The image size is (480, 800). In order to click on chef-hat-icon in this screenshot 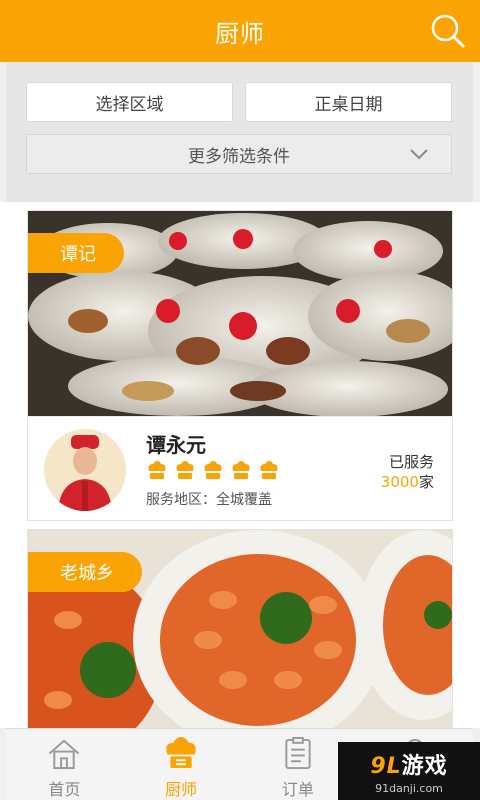, I will do `click(181, 753)`.